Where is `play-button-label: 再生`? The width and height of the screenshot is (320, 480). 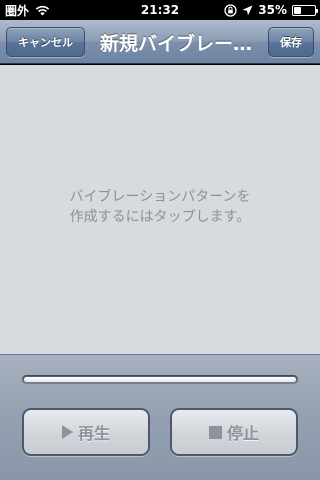 play-button-label: 再生 is located at coordinates (93, 433).